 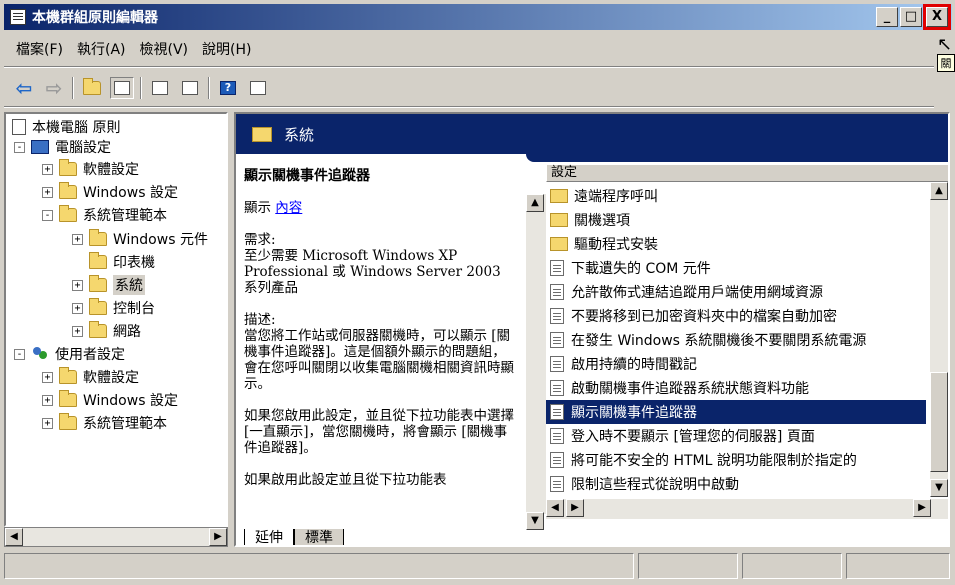 What do you see at coordinates (19, 127) in the screenshot?
I see `policy-icon` at bounding box center [19, 127].